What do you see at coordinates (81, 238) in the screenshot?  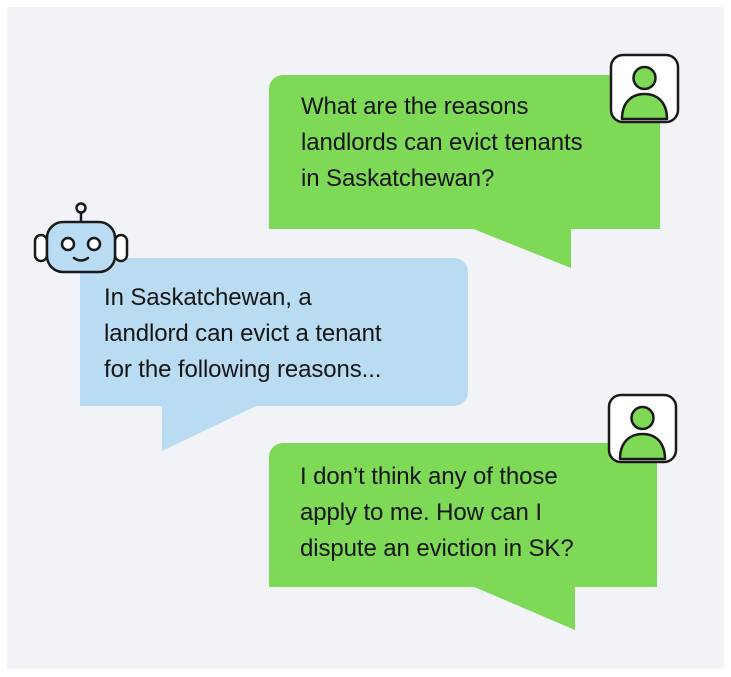 I see `robot-avatar-icon` at bounding box center [81, 238].